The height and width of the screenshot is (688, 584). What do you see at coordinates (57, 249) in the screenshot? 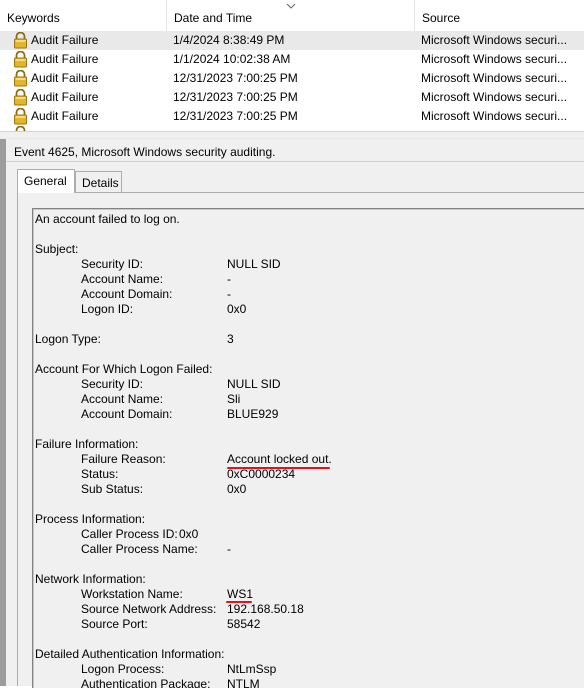
I see `section-heading: Subject:` at bounding box center [57, 249].